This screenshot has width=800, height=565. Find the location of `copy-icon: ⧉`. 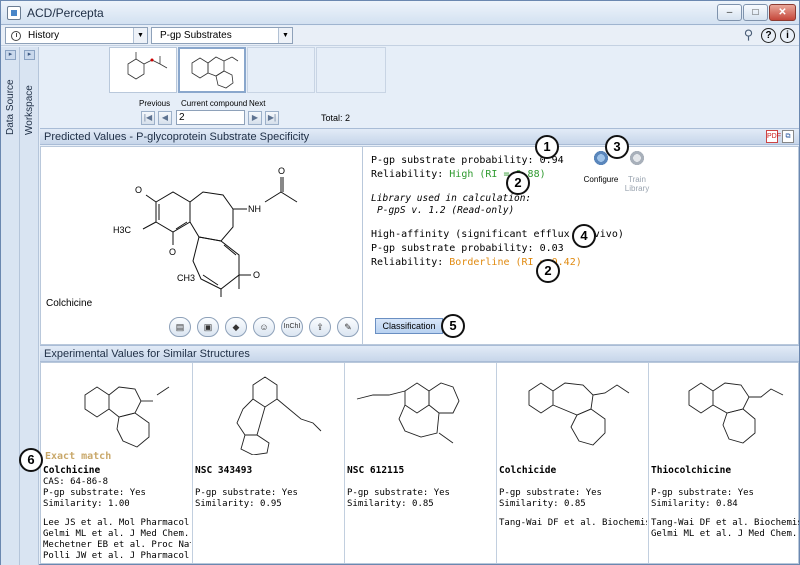

copy-icon: ⧉ is located at coordinates (788, 136).